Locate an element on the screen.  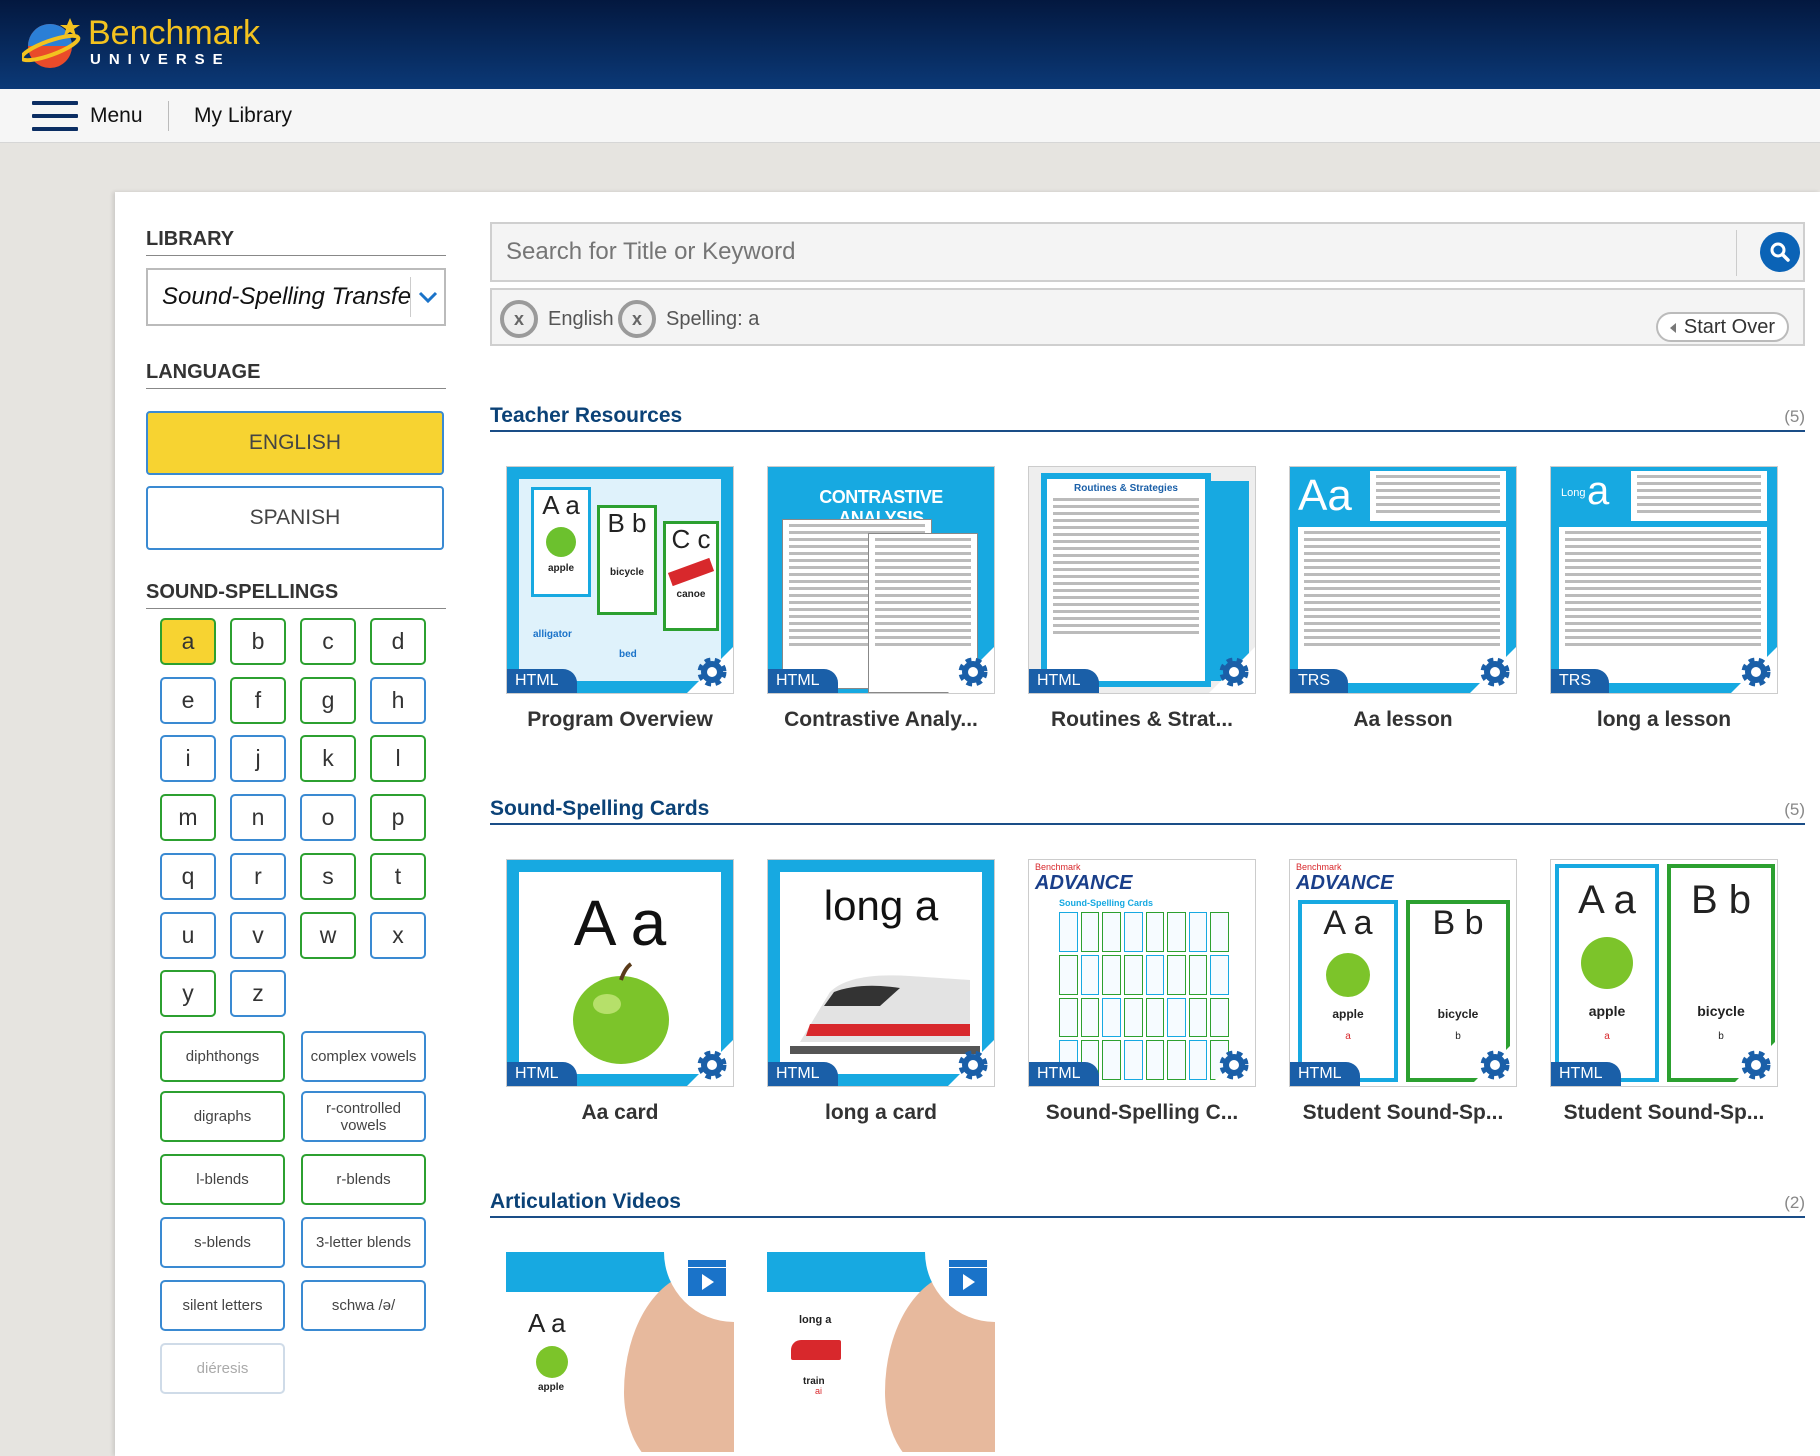
letter-button-u: u is located at coordinates (188, 935).